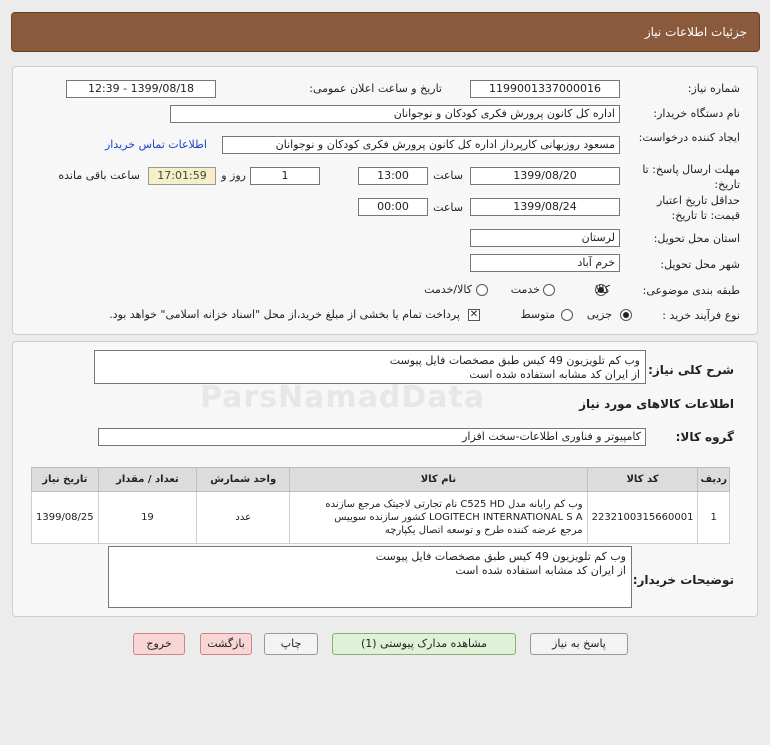 This screenshot has width=770, height=745. I want to click on validity-date-field: 1399/08/24, so click(545, 207).